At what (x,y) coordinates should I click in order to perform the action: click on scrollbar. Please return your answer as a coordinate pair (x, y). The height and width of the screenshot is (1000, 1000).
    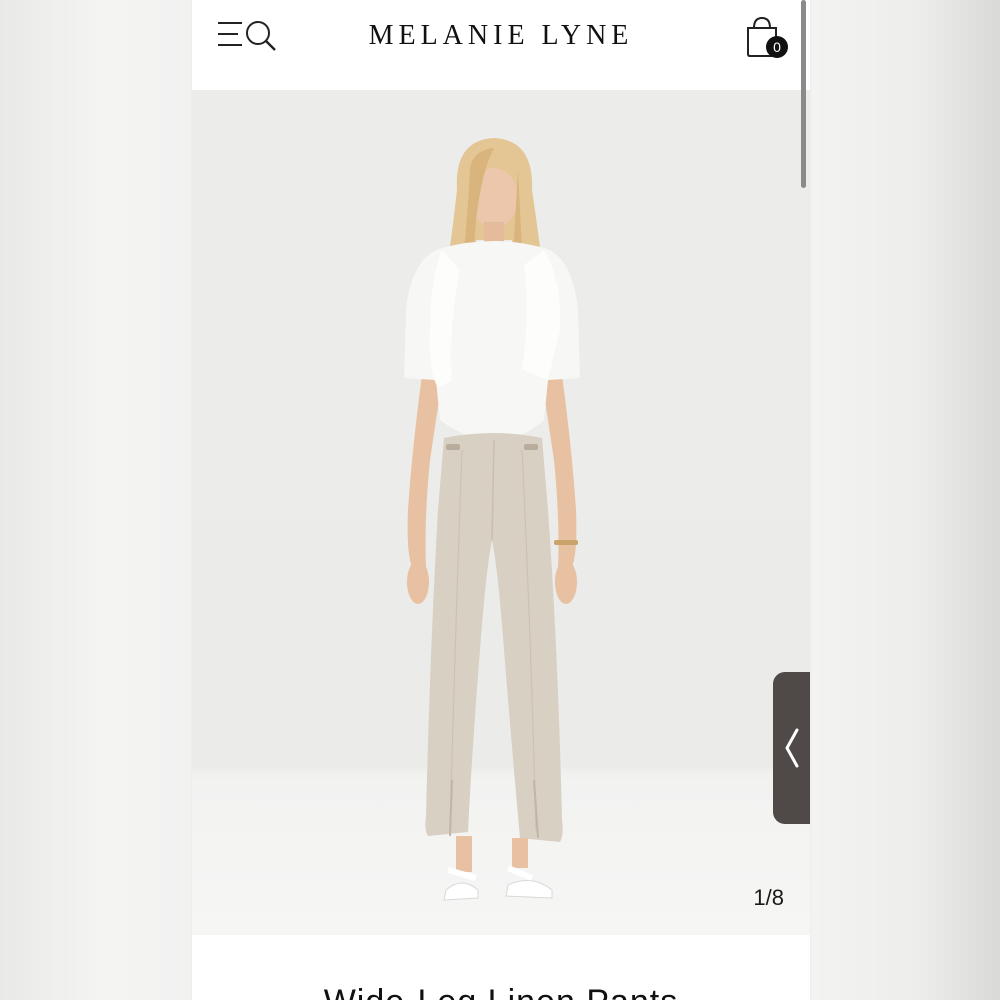
    Looking at the image, I should click on (803, 94).